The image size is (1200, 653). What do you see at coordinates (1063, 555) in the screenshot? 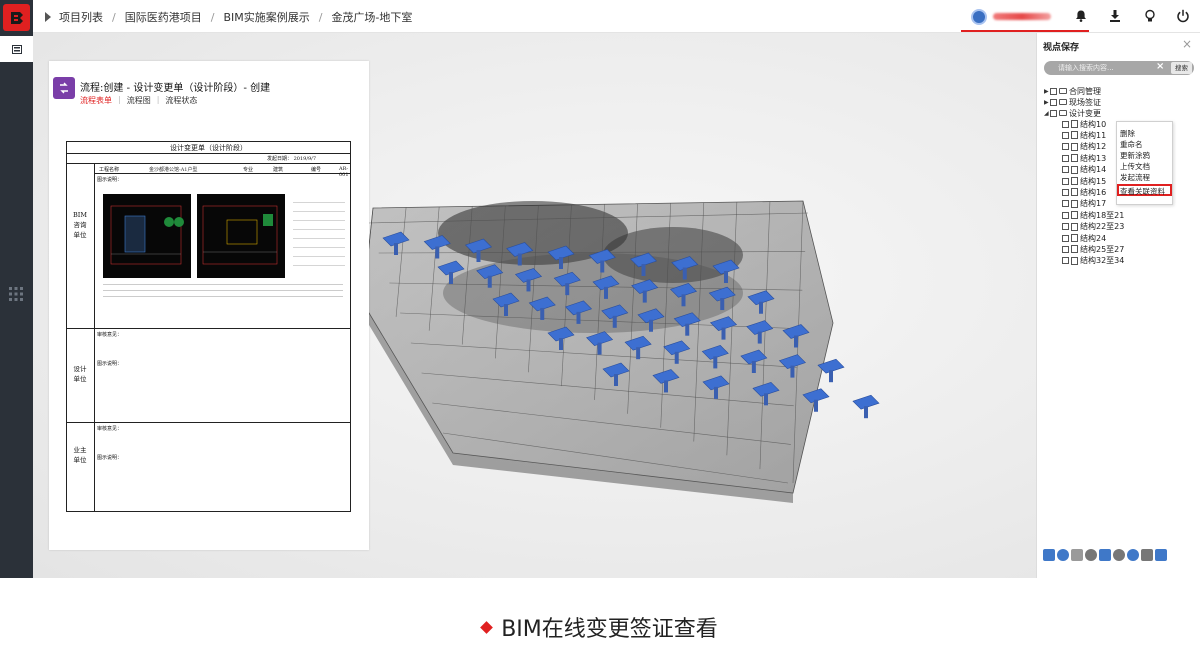
I see `palette-icon` at bounding box center [1063, 555].